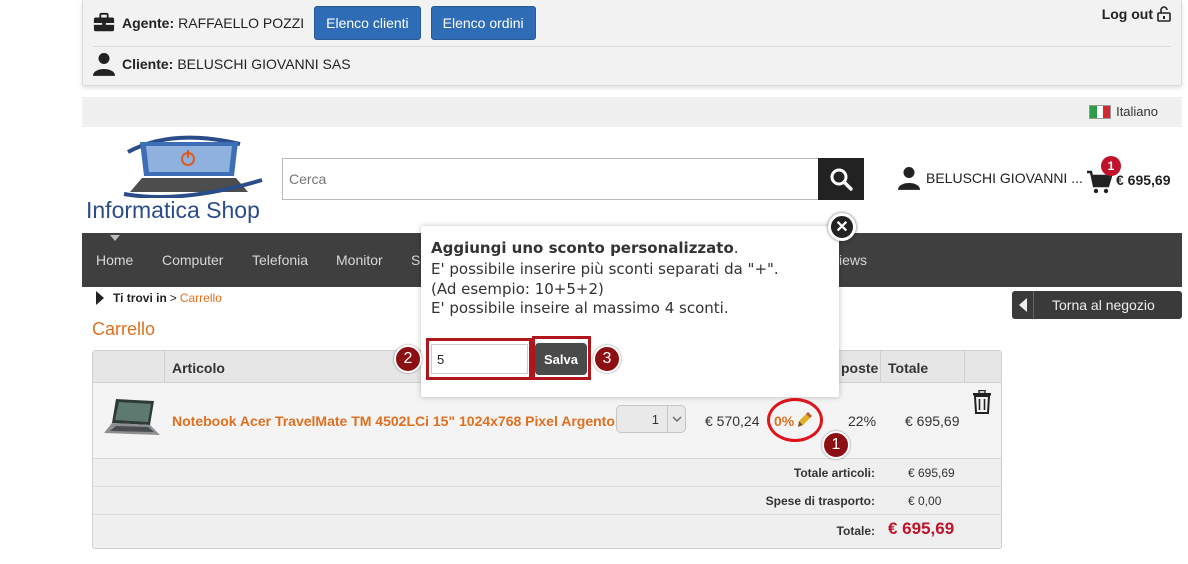 The width and height of the screenshot is (1188, 564). Describe the element at coordinates (925, 501) in the screenshot. I see `shipping-value: € 0,00` at that location.